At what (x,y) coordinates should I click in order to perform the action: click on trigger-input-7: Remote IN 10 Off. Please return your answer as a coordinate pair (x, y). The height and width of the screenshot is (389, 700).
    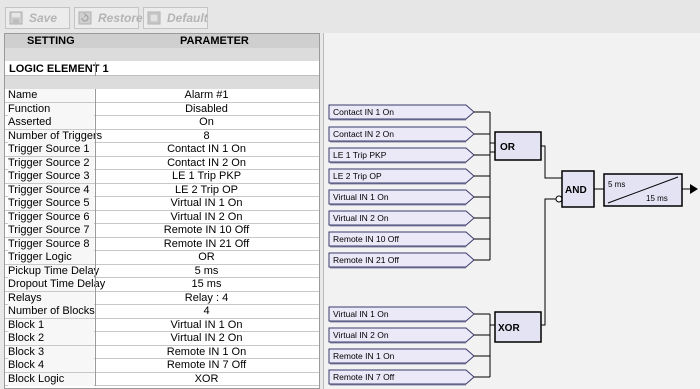
    Looking at the image, I should click on (366, 239).